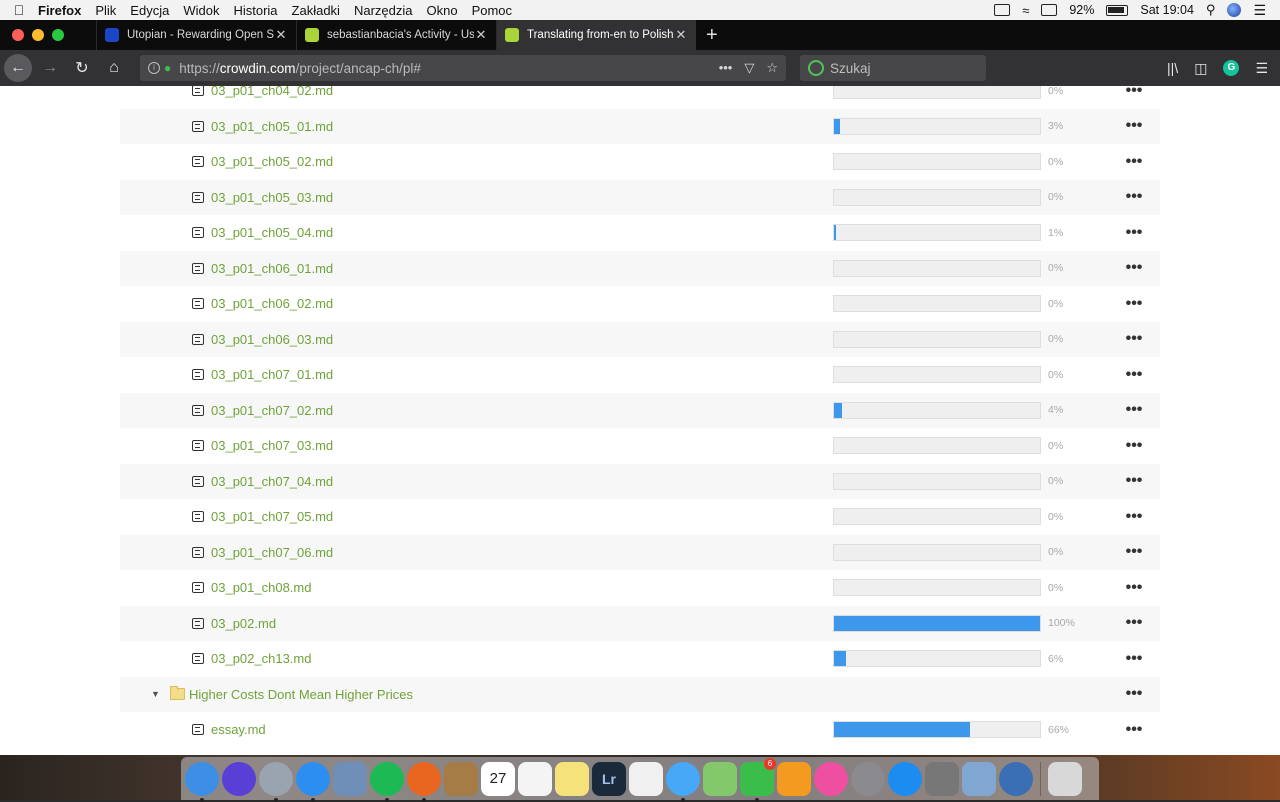  Describe the element at coordinates (1261, 68) in the screenshot. I see `hamburger-menu-icon: ☰` at that location.